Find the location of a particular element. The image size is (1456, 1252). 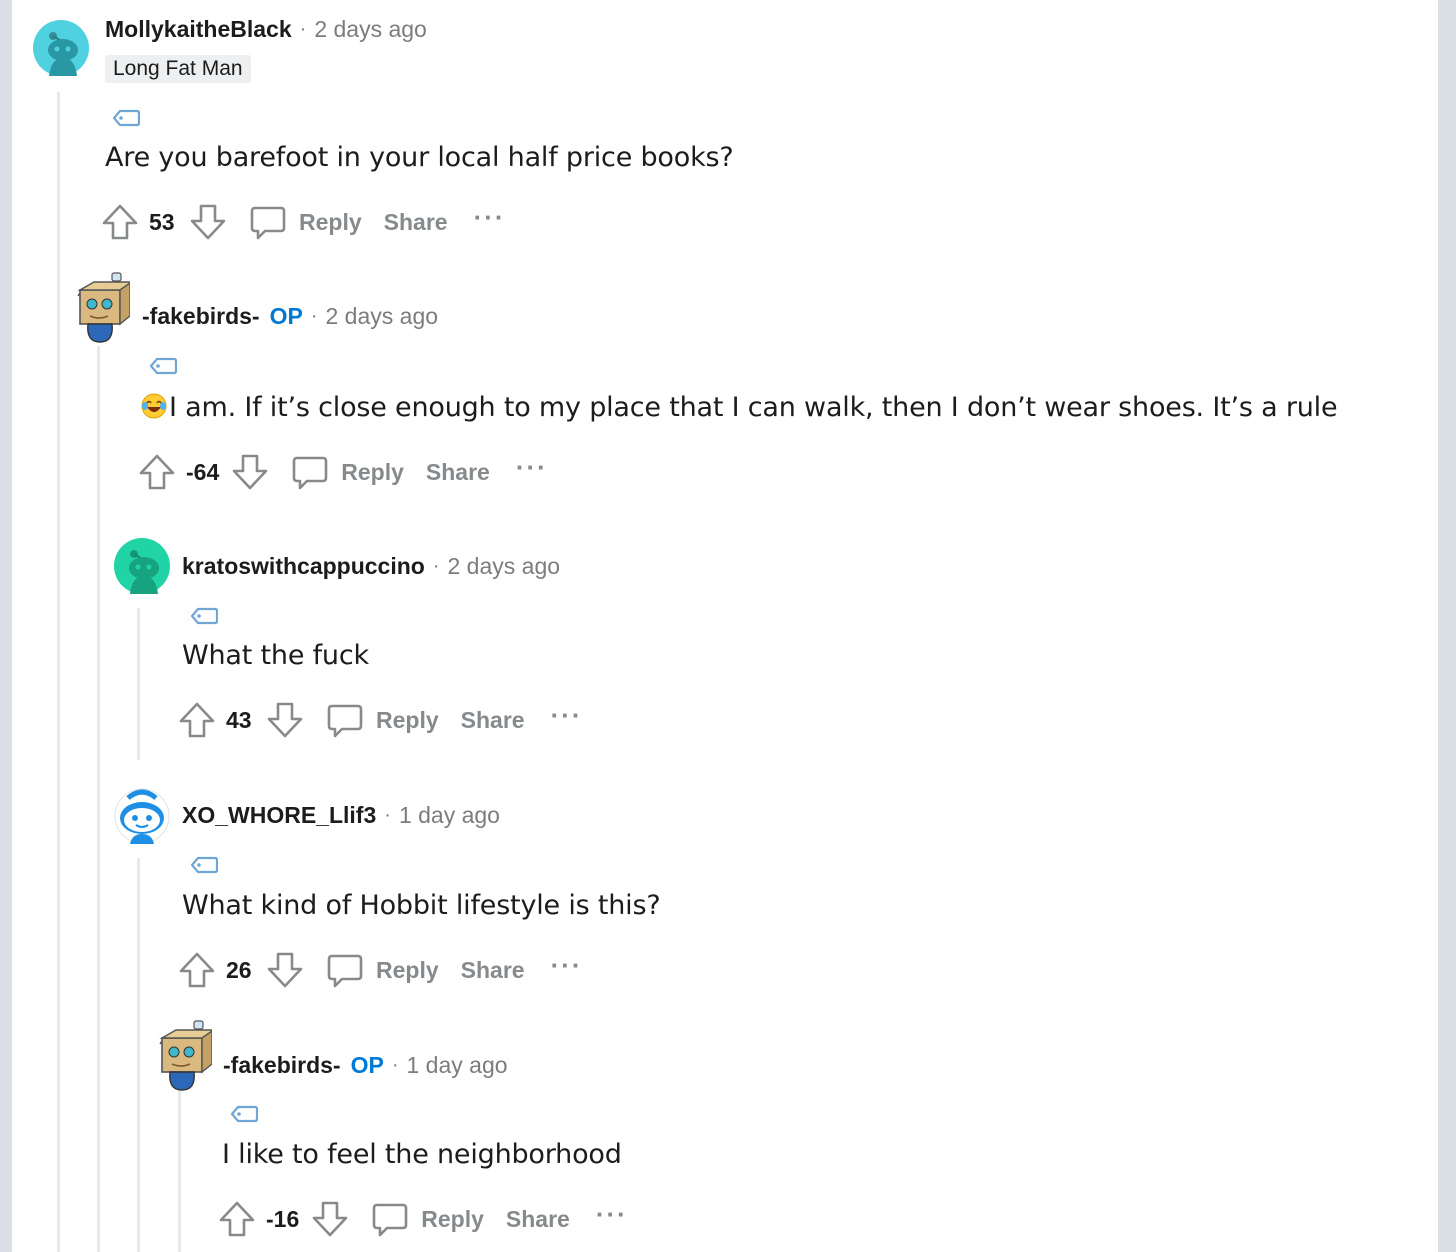

comment-header: XO_WHORE_Llif3 · 1 day ago is located at coordinates (341, 815).